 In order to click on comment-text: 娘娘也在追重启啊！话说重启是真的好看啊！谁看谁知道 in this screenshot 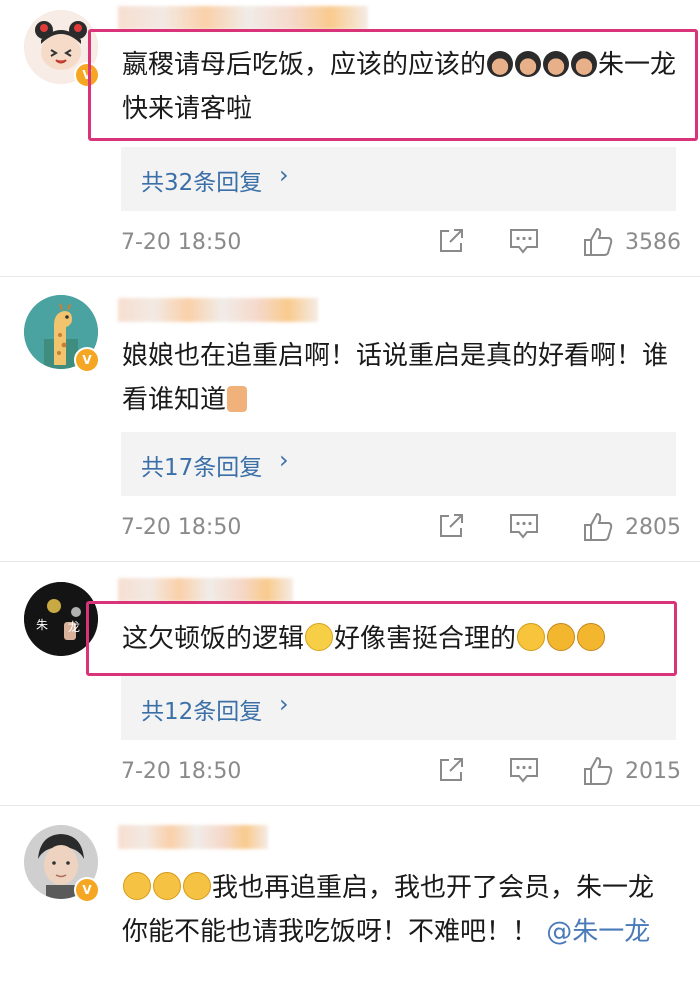, I will do `click(399, 378)`.